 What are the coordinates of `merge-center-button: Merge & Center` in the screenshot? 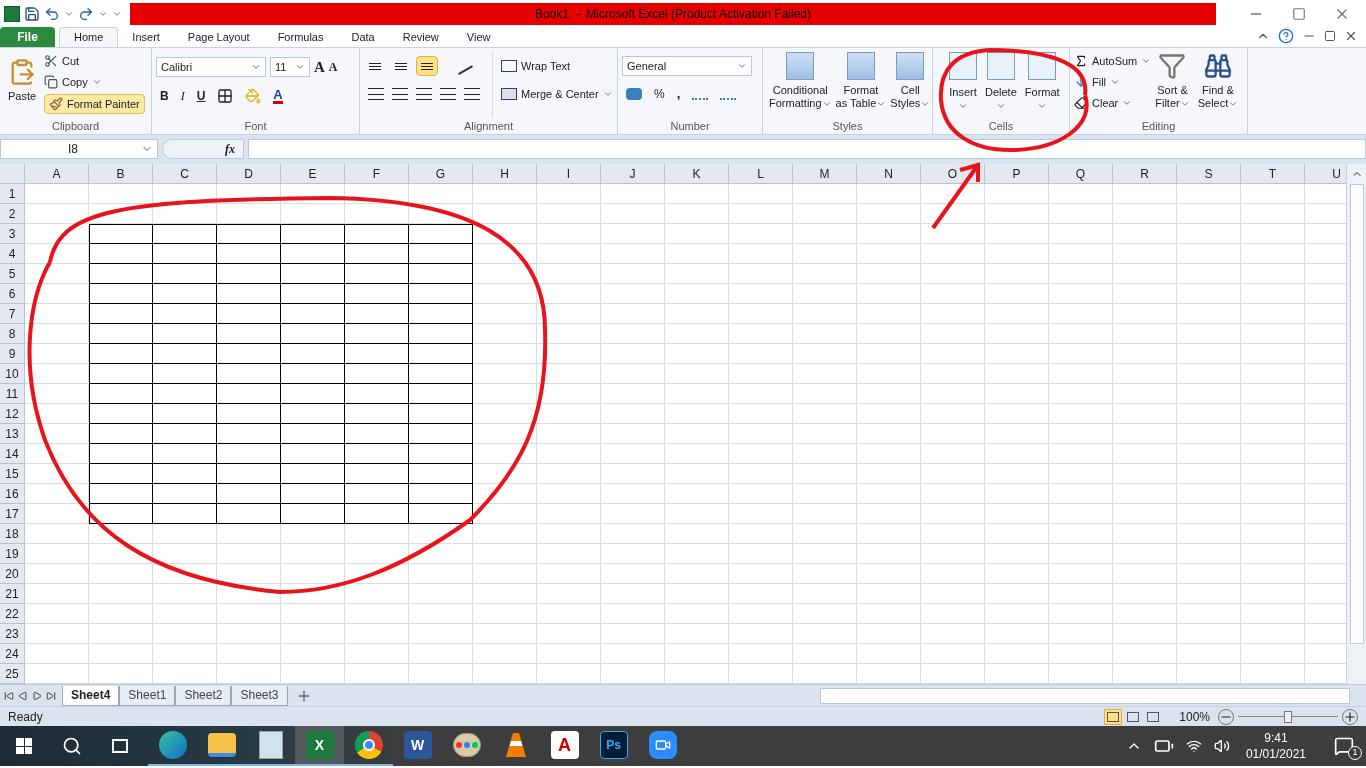 It's located at (557, 94).